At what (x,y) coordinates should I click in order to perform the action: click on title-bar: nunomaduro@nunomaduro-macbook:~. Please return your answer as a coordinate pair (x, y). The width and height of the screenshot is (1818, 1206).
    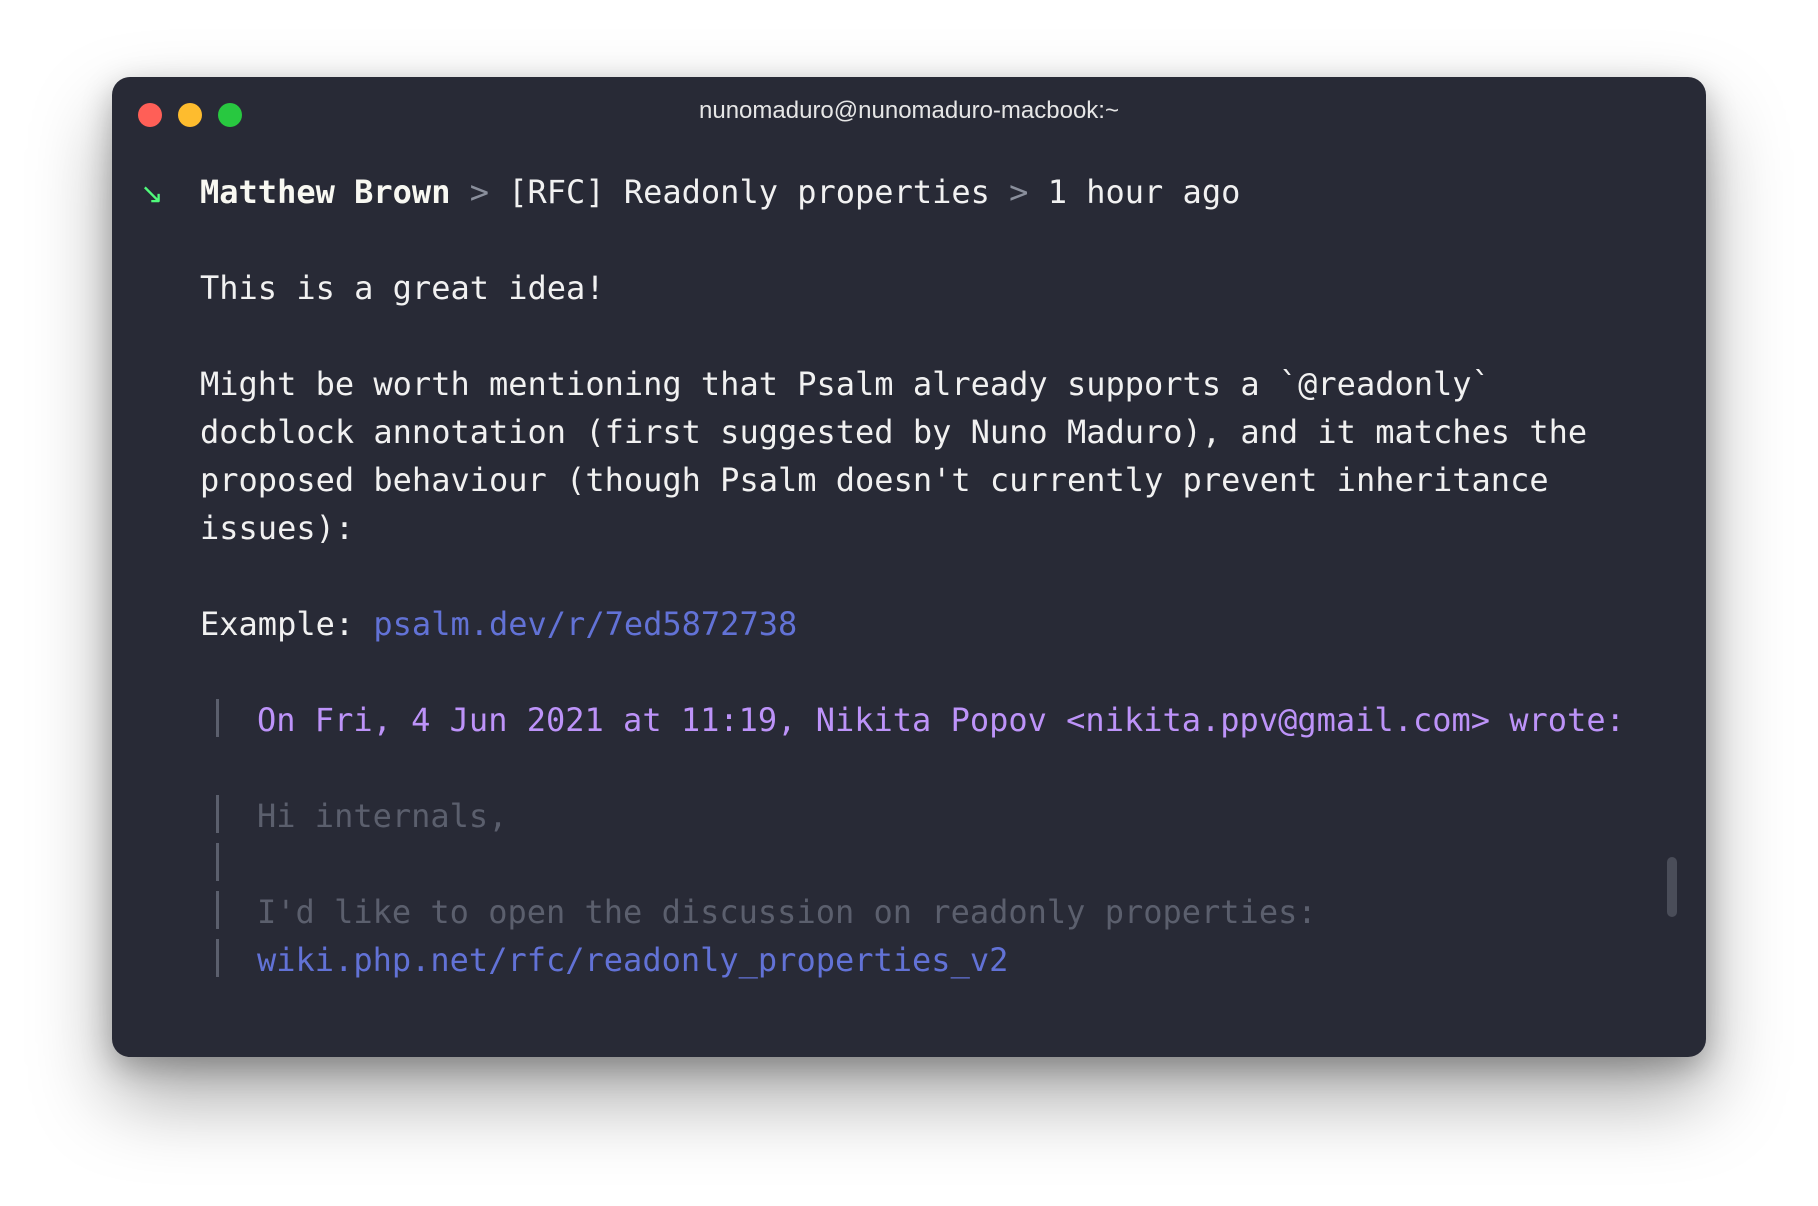
    Looking at the image, I should click on (909, 115).